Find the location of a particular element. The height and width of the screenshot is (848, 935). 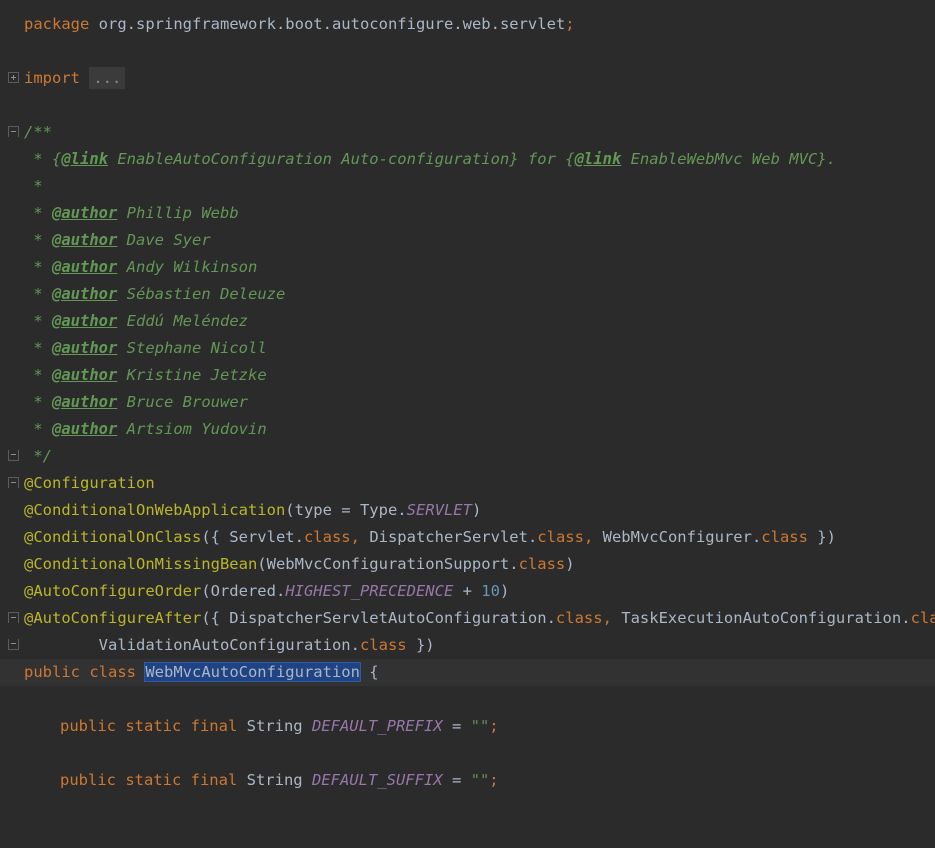

code-line: * @author Bruce Brouwer is located at coordinates (136, 402).